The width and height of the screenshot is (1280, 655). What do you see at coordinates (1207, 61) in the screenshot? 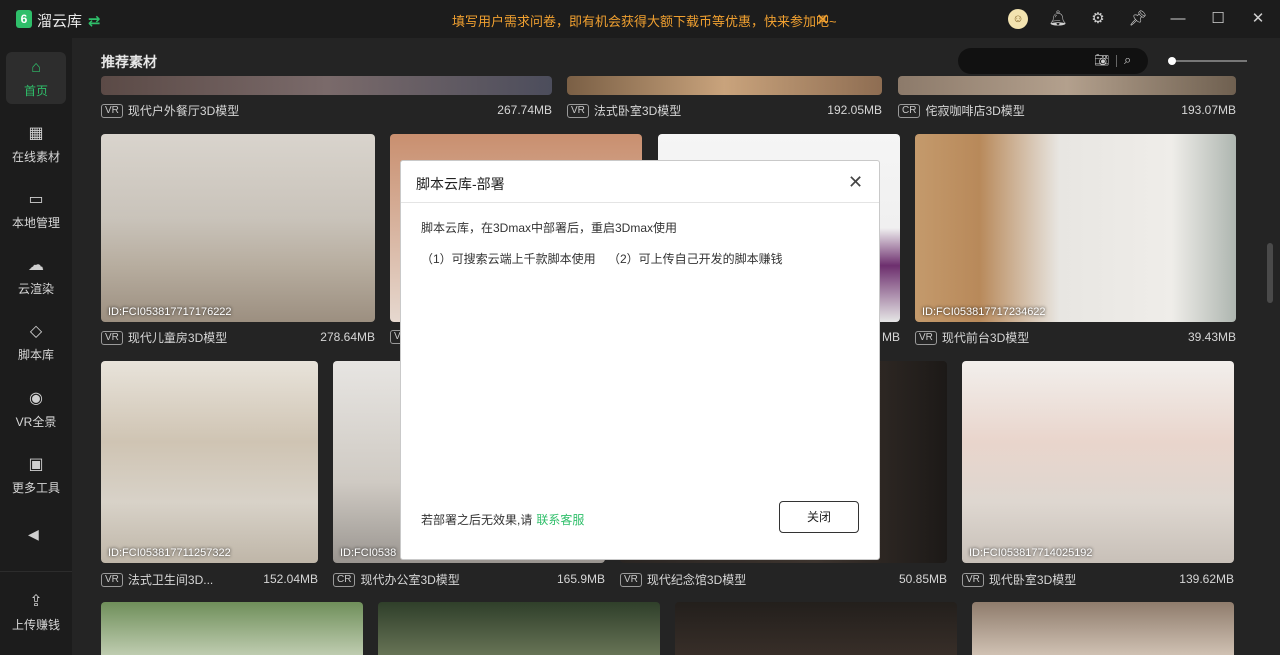
I see `thumbnail-size-slider` at bounding box center [1207, 61].